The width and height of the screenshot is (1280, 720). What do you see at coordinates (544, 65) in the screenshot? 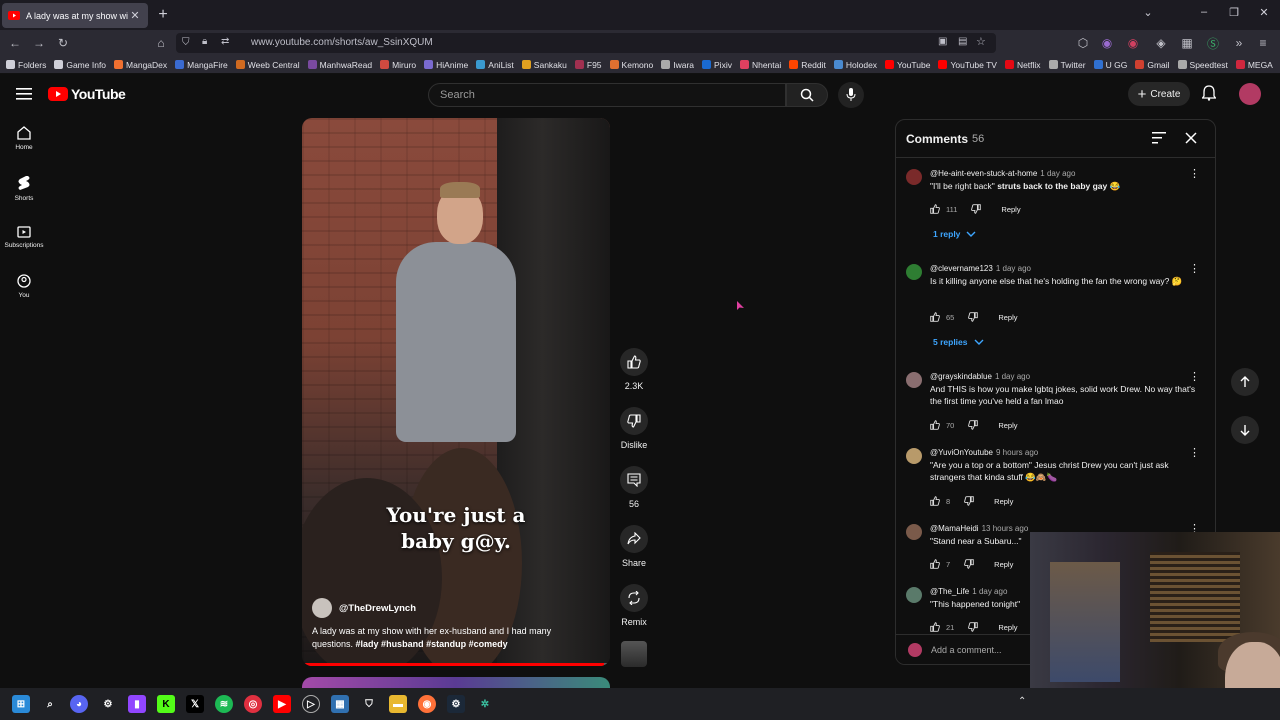
I see `bookmark-item: Sankaku` at bounding box center [544, 65].